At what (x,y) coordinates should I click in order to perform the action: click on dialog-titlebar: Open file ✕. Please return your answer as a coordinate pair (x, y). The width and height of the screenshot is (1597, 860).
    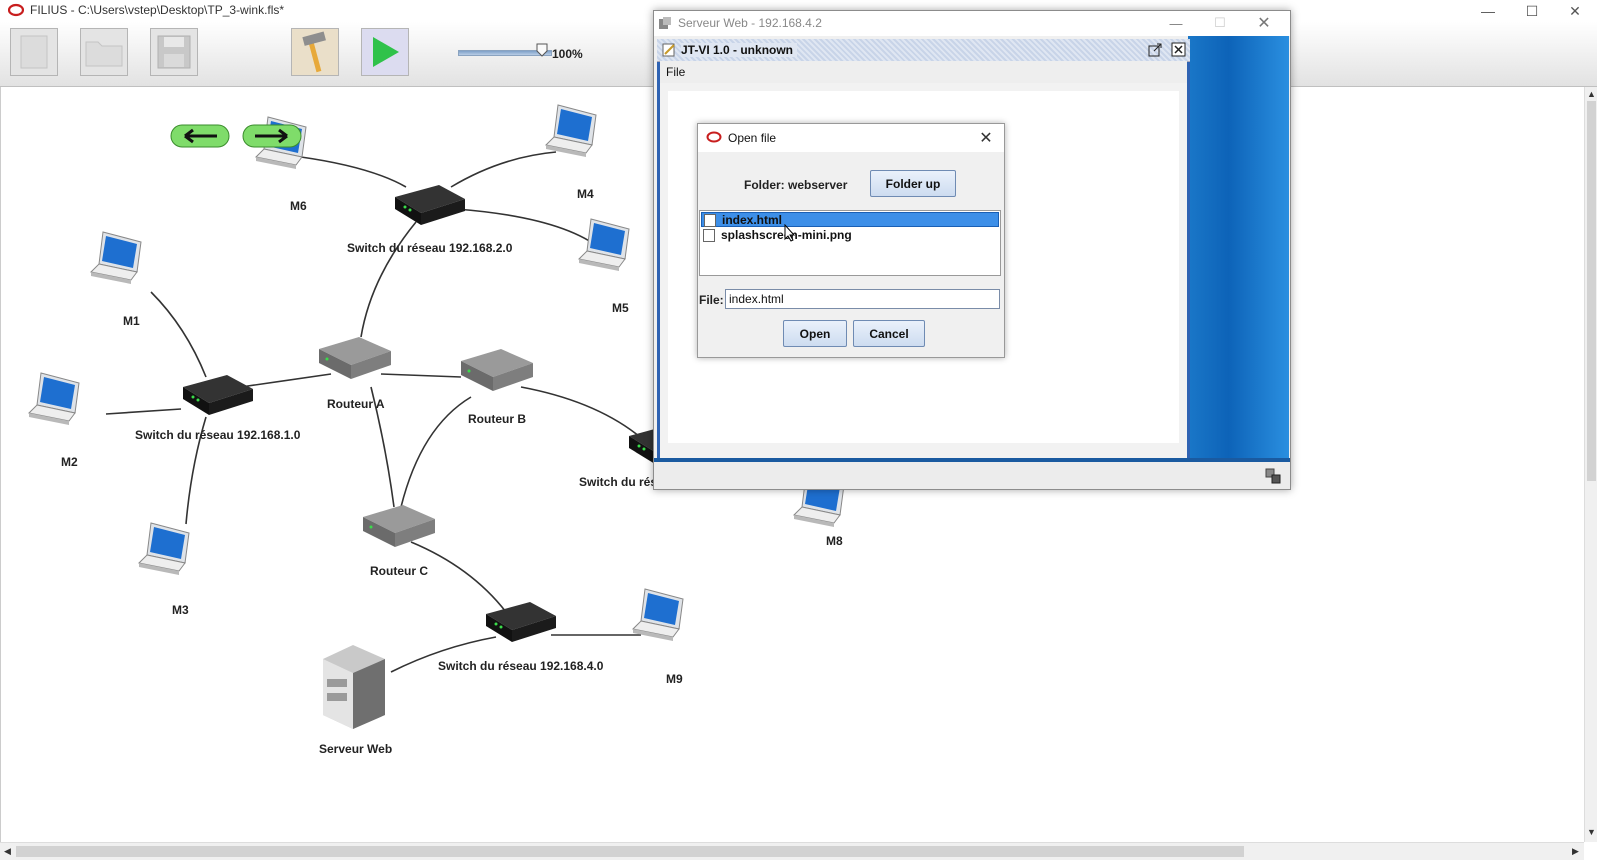
    Looking at the image, I should click on (851, 138).